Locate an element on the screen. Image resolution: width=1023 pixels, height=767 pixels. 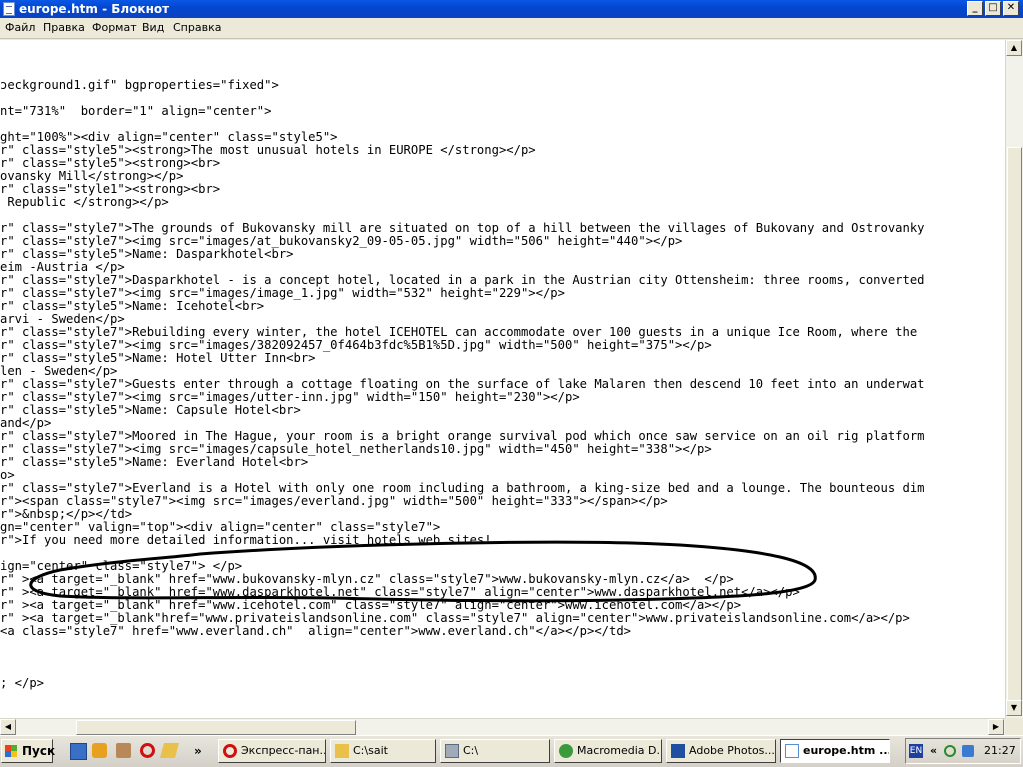
tray-app-icon is located at coordinates (968, 751).